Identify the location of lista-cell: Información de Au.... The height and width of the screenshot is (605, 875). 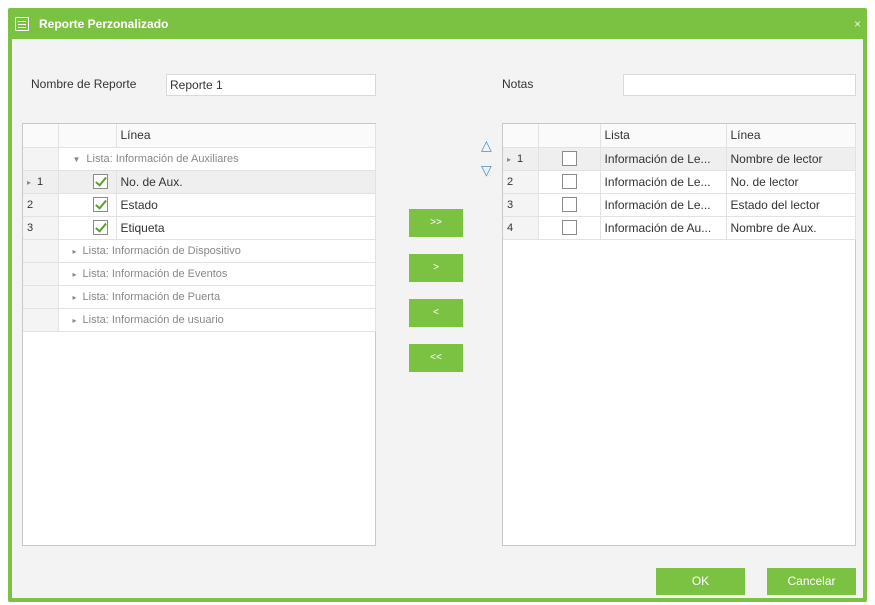
(663, 228).